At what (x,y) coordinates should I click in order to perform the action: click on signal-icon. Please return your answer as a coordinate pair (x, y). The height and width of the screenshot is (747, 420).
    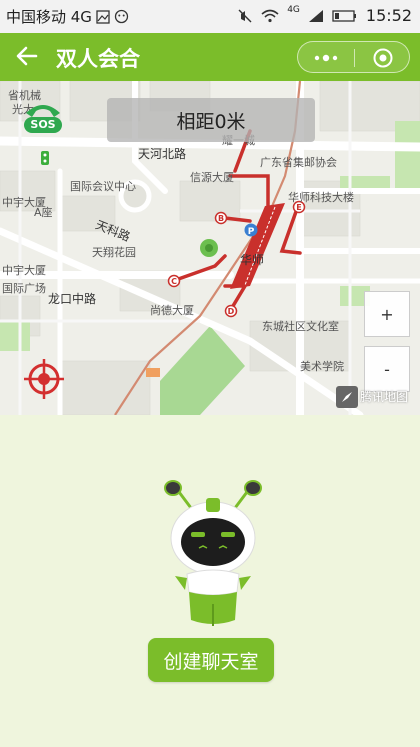
    Looking at the image, I should click on (315, 15).